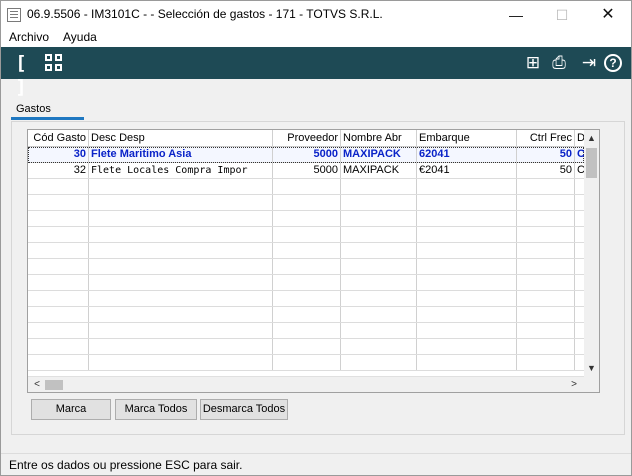 The image size is (632, 476). Describe the element at coordinates (21, 74) in the screenshot. I see `expand-brackets-icon: [ ]` at that location.